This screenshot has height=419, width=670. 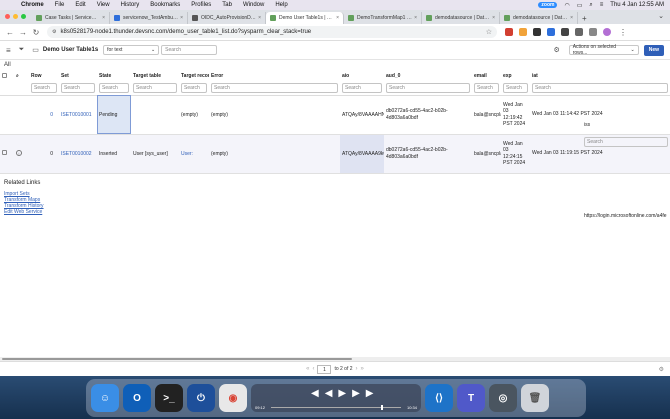 I want to click on browser-tab: Case Tasks | ServiceNow ×, so click(x=71, y=18).